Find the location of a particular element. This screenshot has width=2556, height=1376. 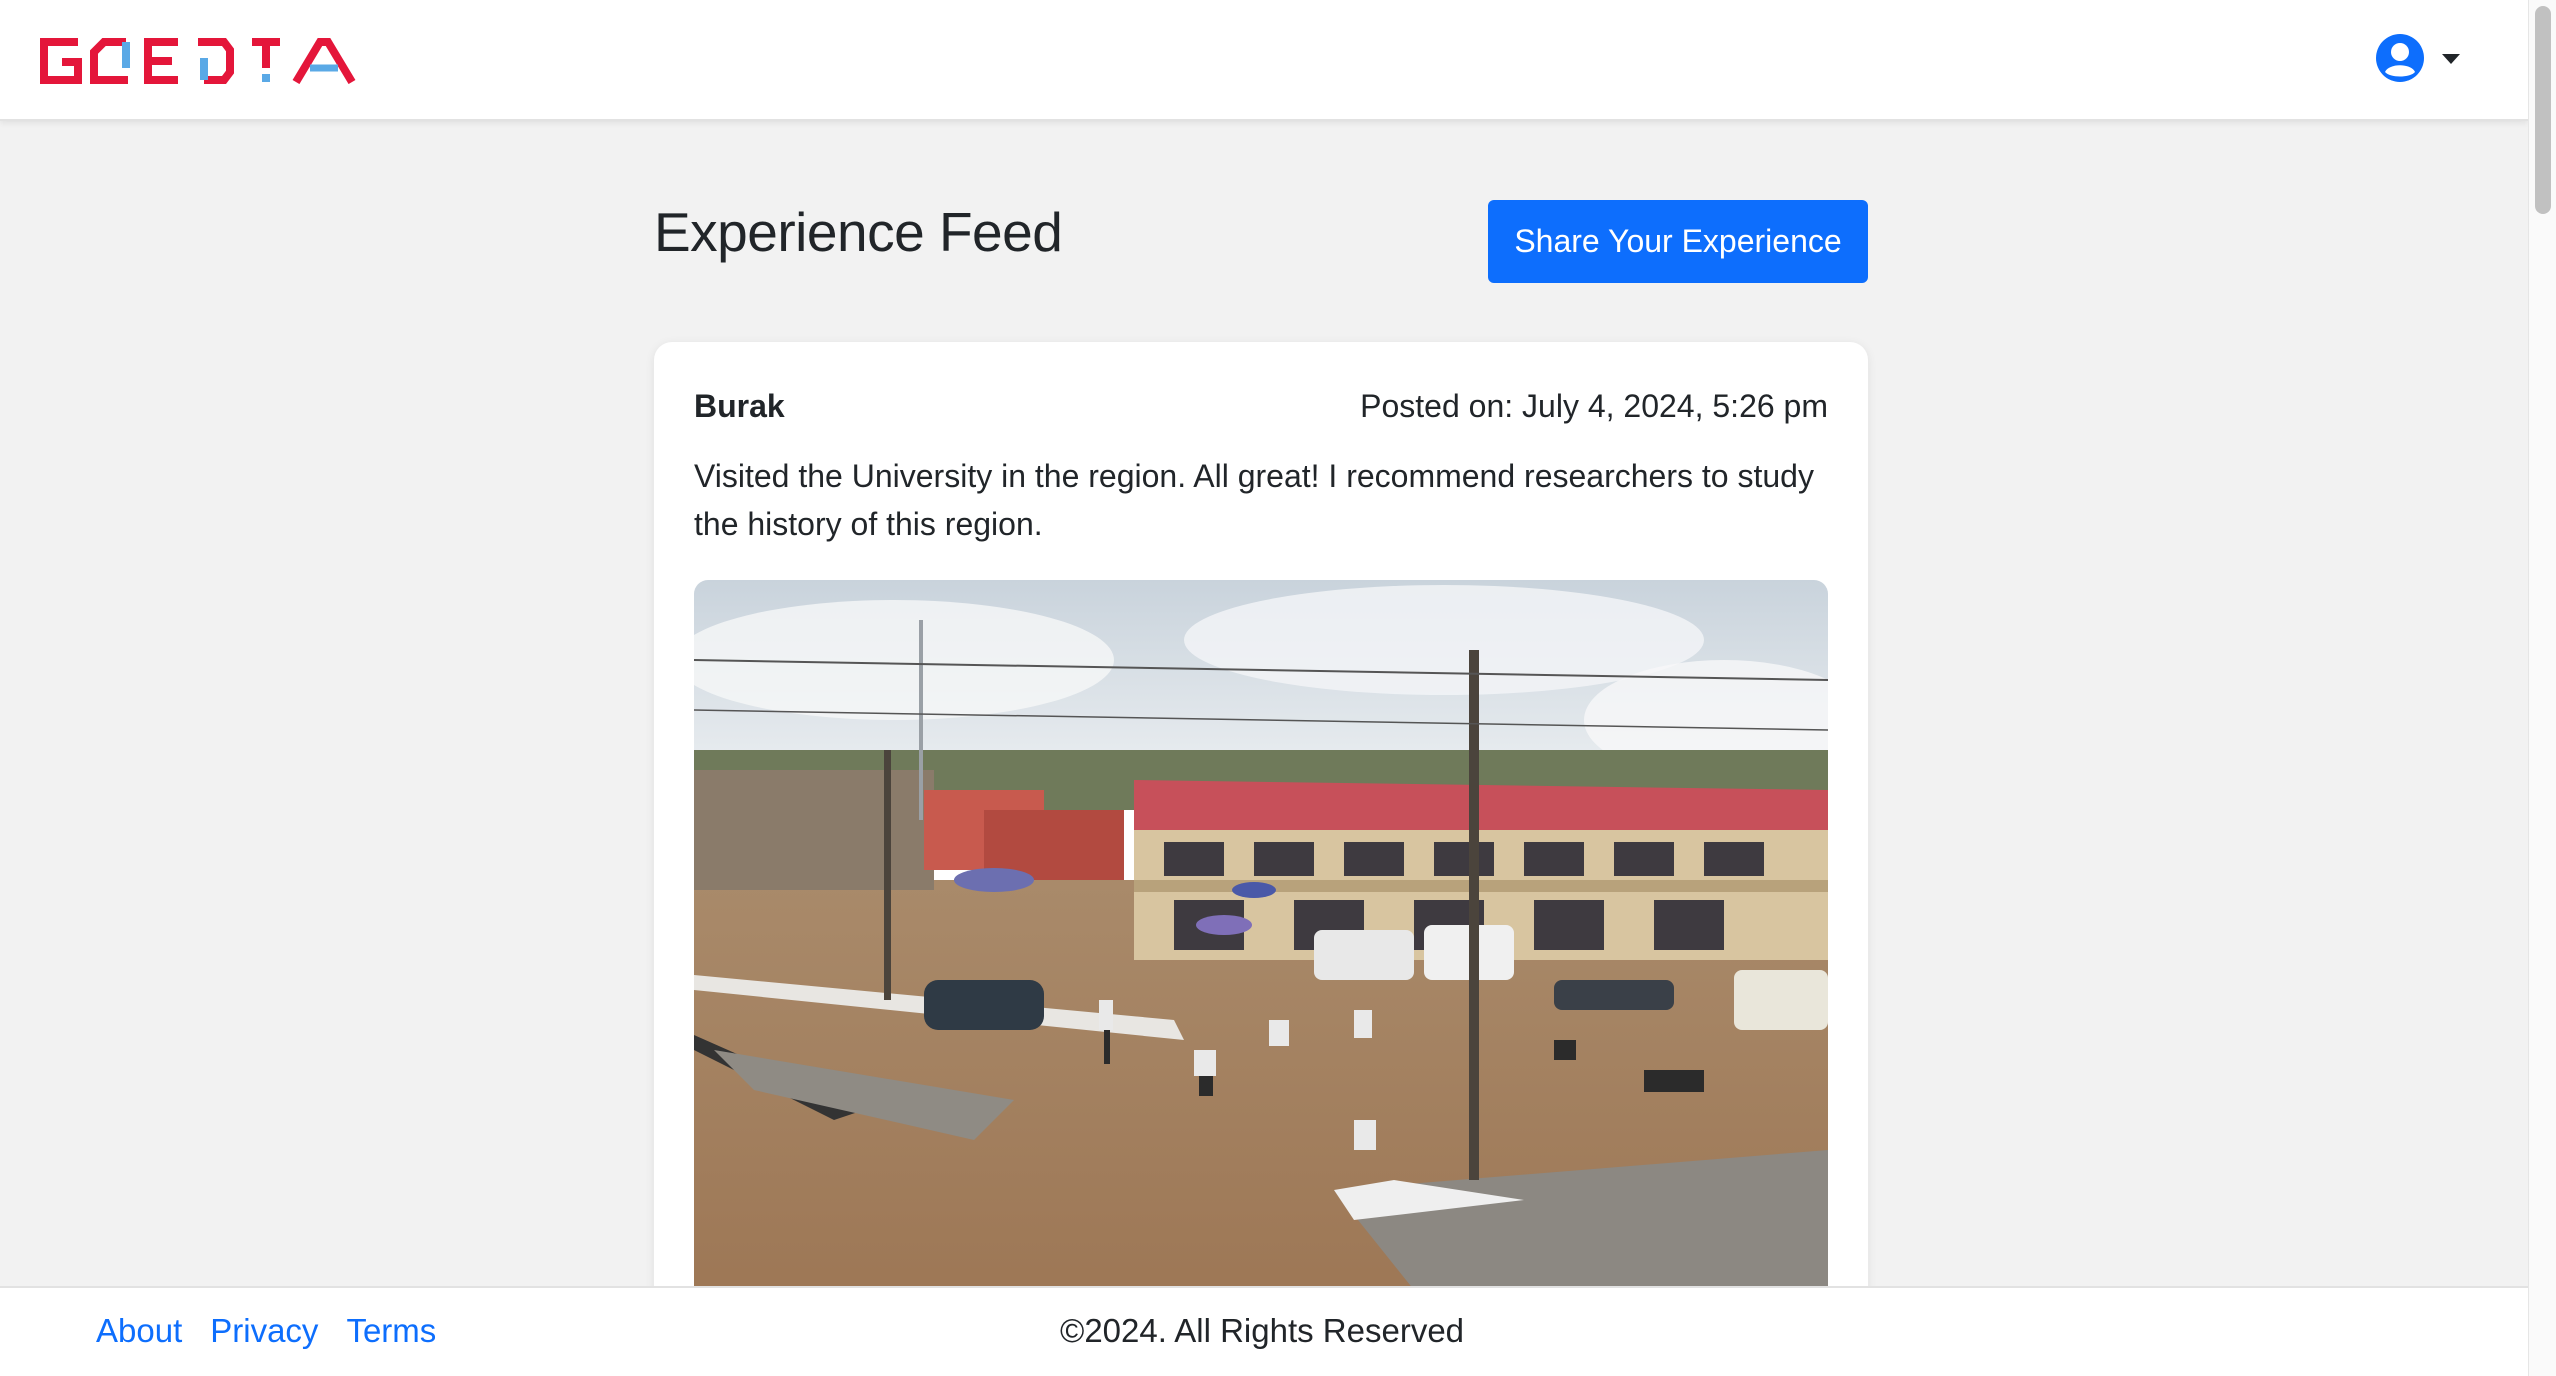

caret-down-icon is located at coordinates (2451, 59).